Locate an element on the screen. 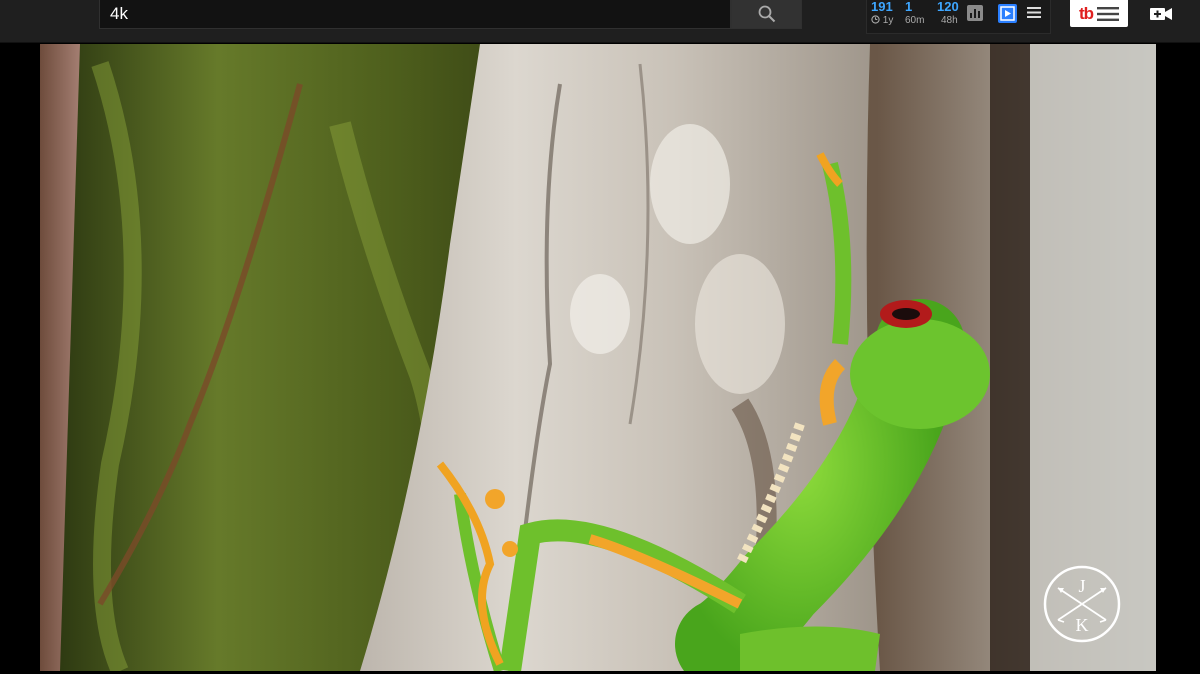 The width and height of the screenshot is (1200, 674). jk-arrows-logo-icon: J K is located at coordinates (1082, 604).